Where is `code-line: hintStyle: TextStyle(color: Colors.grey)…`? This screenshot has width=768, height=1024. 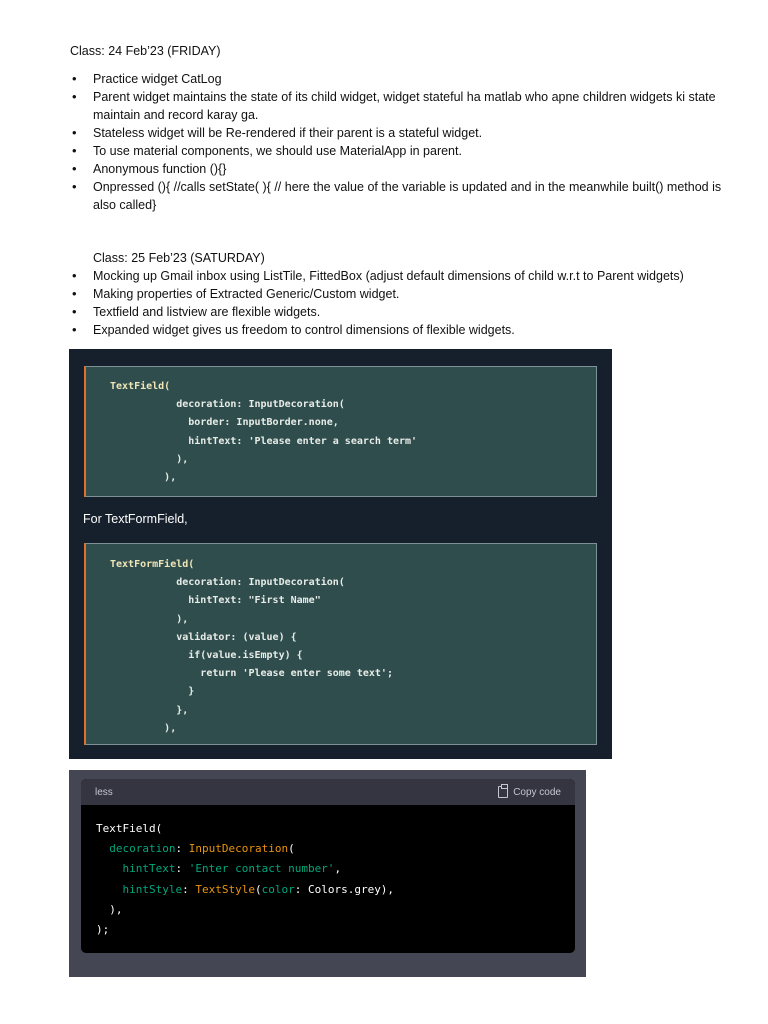
code-line: hintStyle: TextStyle(color: Colors.grey)… is located at coordinates (245, 889).